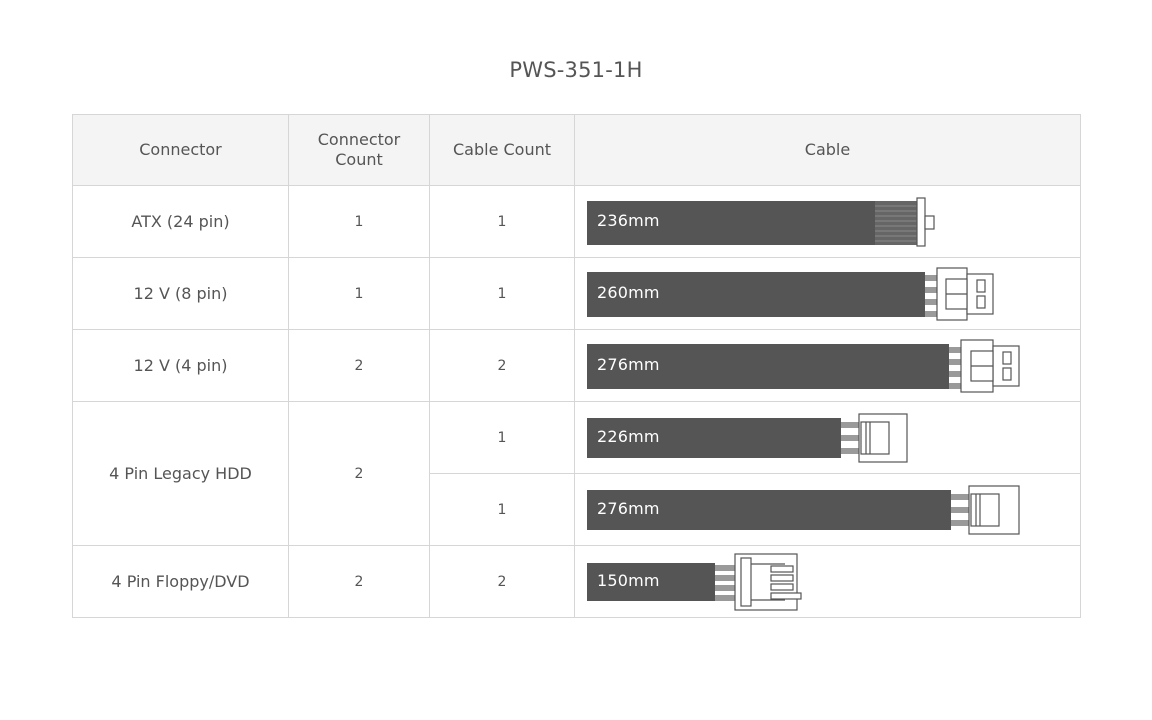 Image resolution: width=1152 pixels, height=720 pixels. I want to click on cable-cell: 226mm, so click(827, 437).